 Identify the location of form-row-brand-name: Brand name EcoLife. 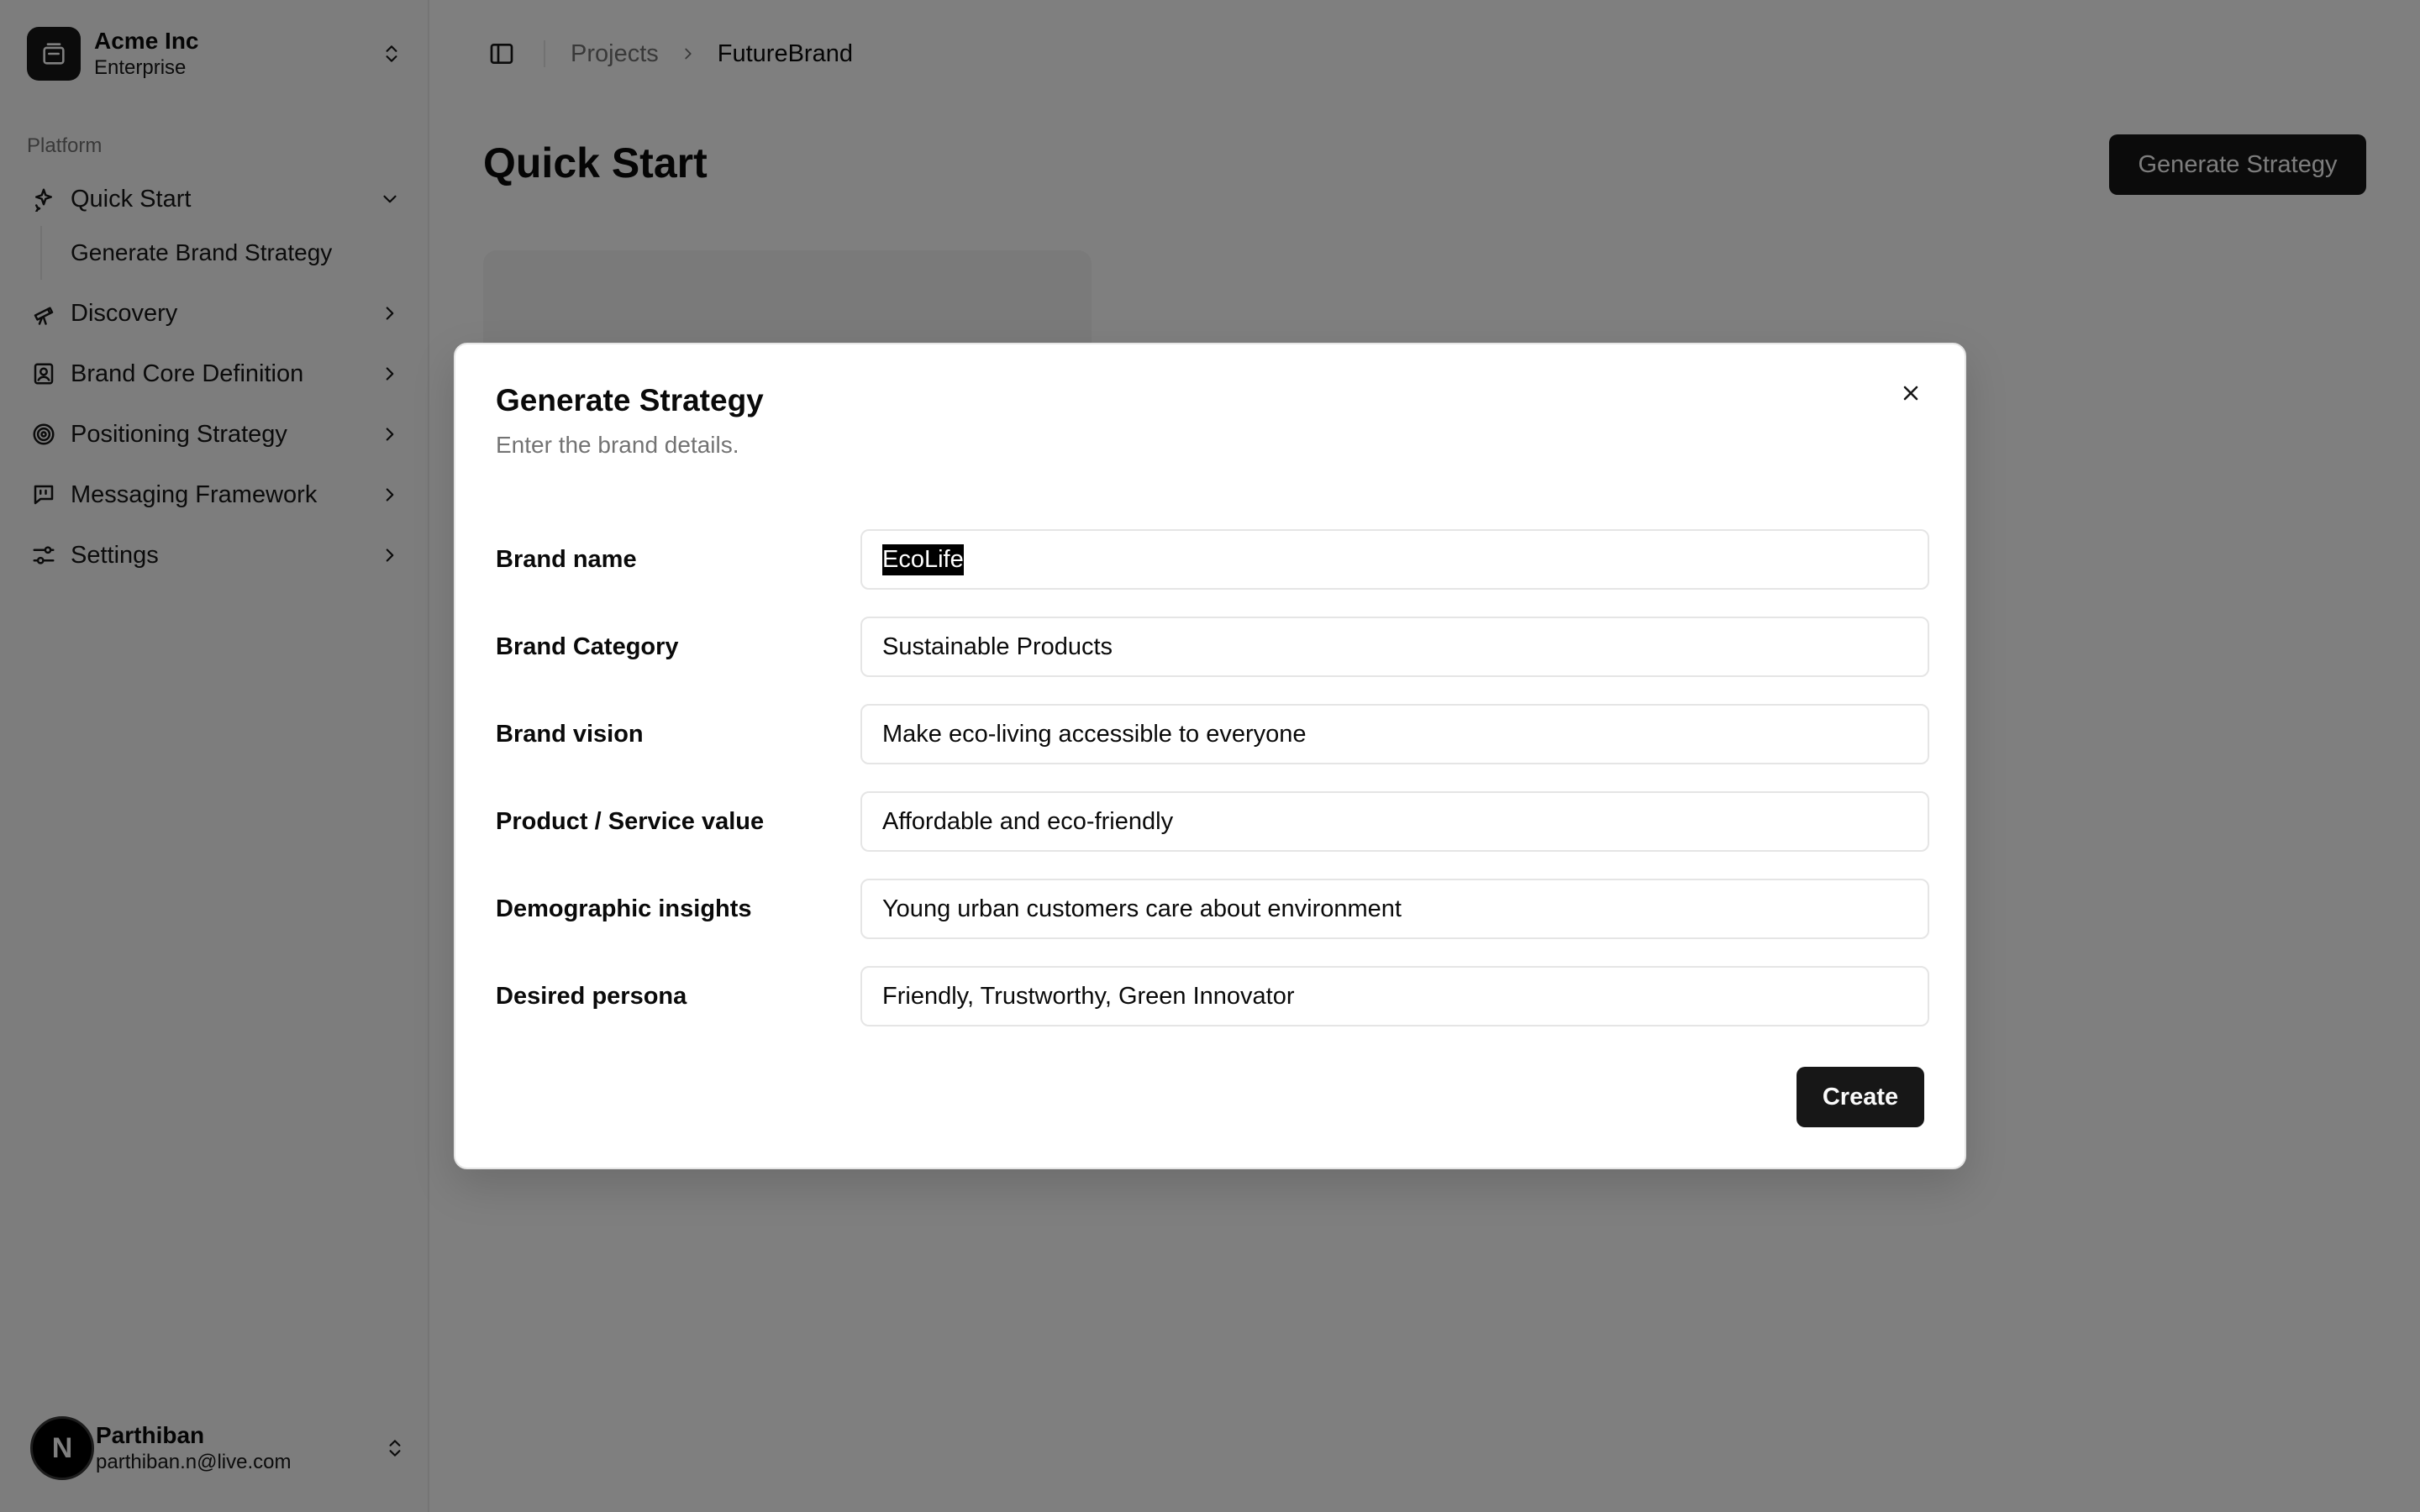
(1212, 559).